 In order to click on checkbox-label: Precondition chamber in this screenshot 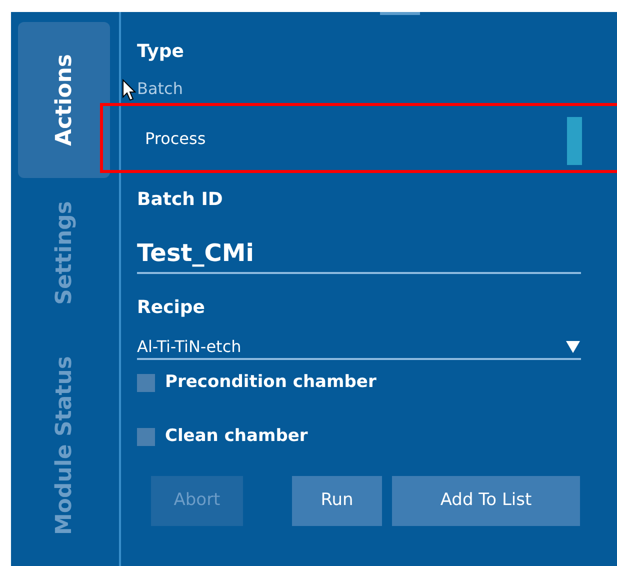, I will do `click(270, 382)`.